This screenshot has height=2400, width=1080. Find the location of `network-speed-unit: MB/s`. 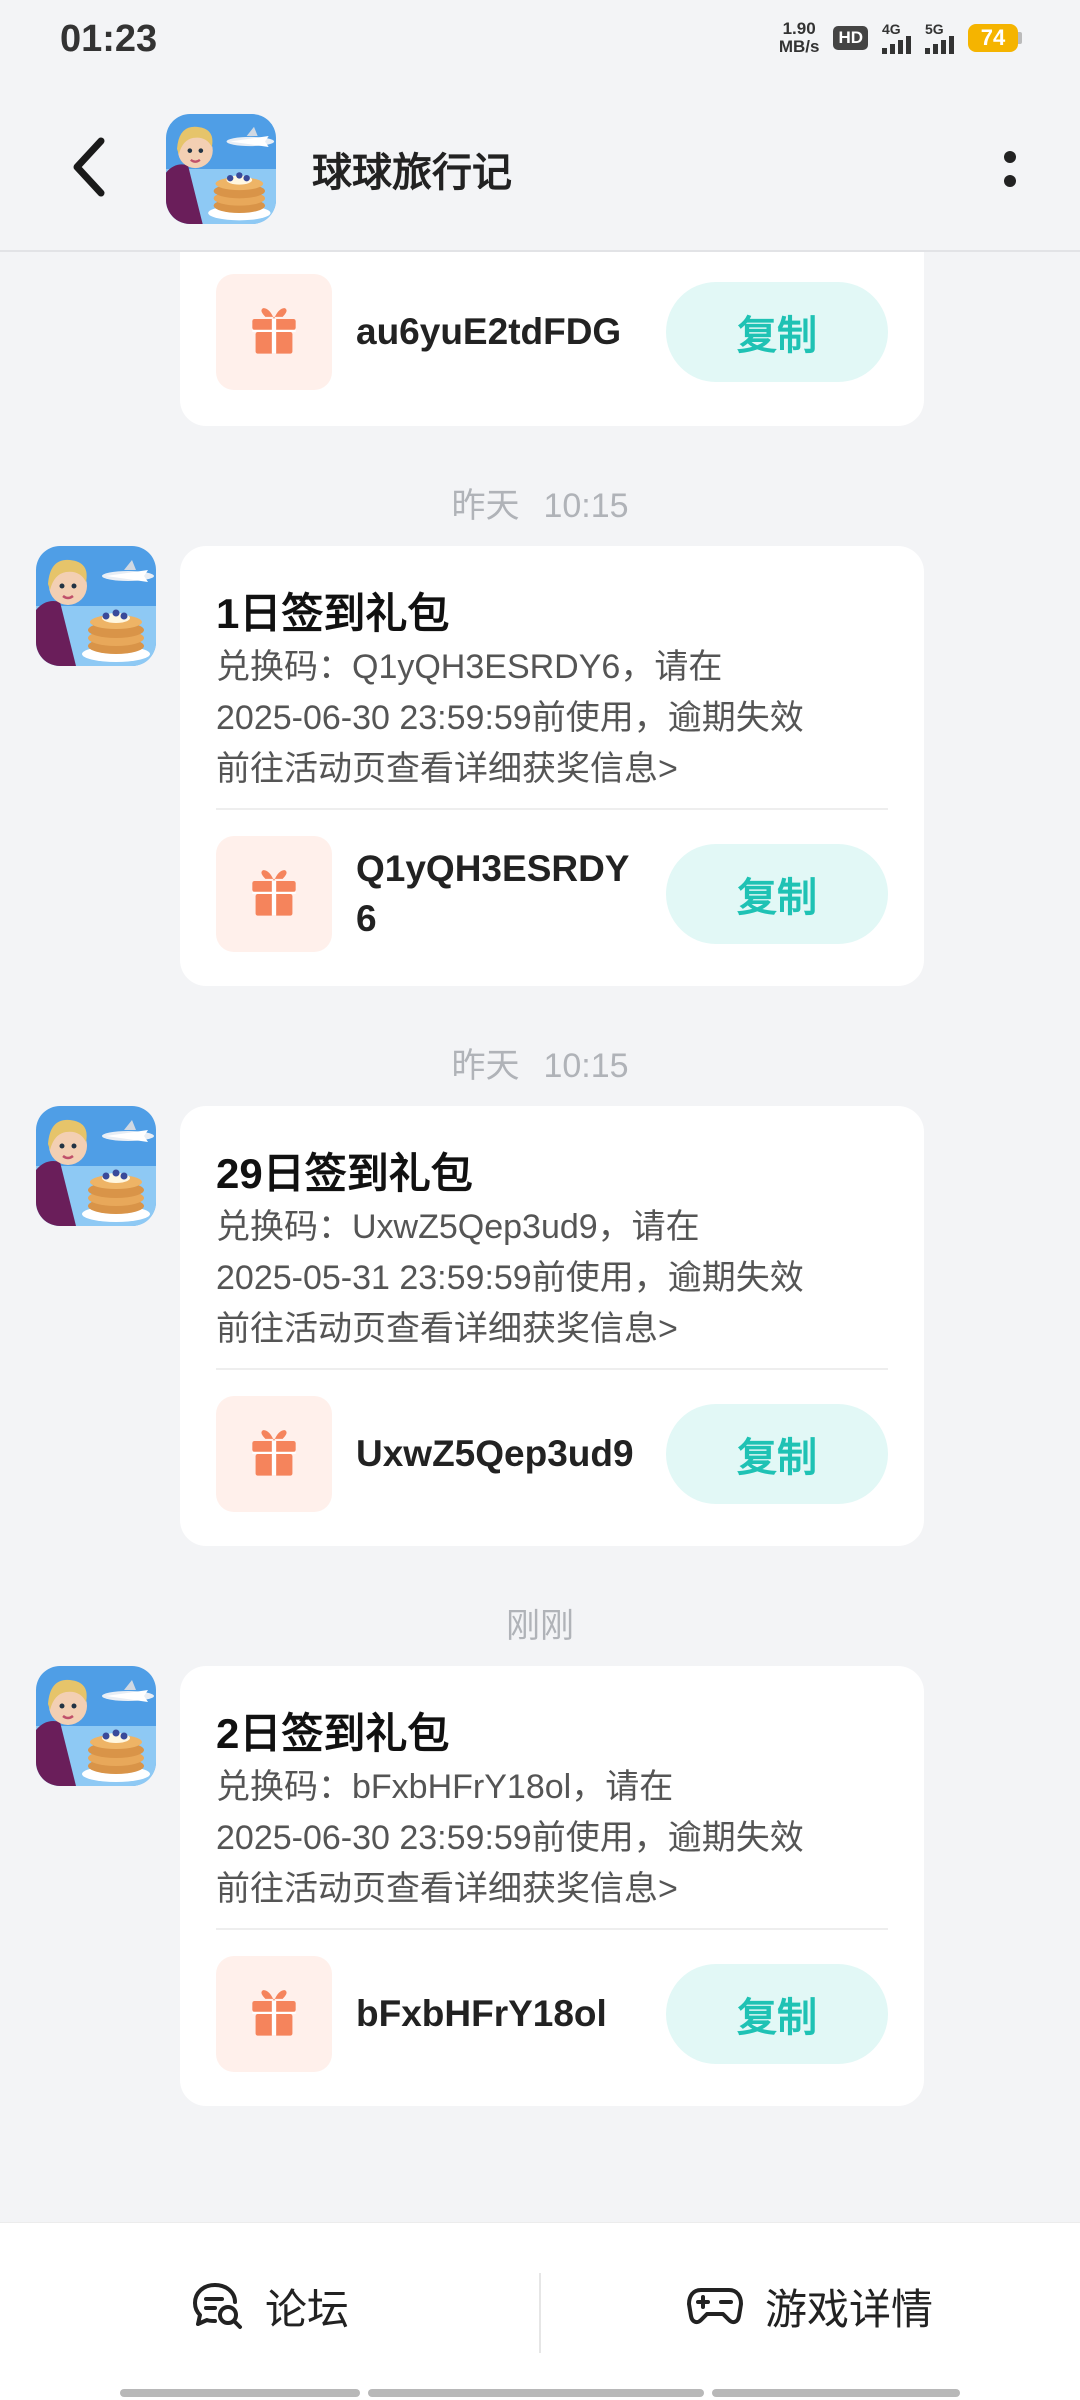

network-speed-unit: MB/s is located at coordinates (799, 46).